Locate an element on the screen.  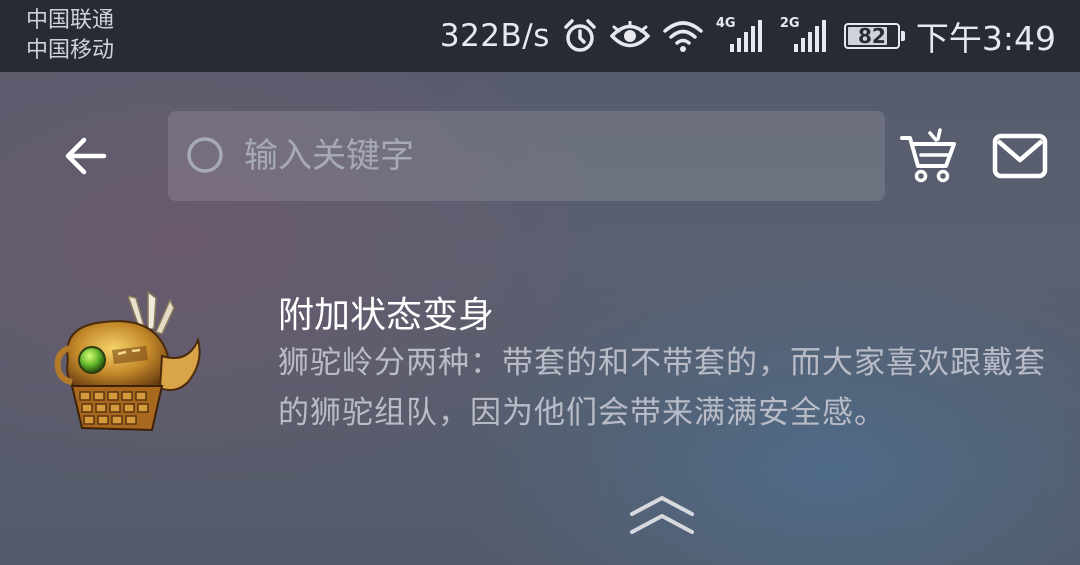
clock: 下午3:49 is located at coordinates (985, 38).